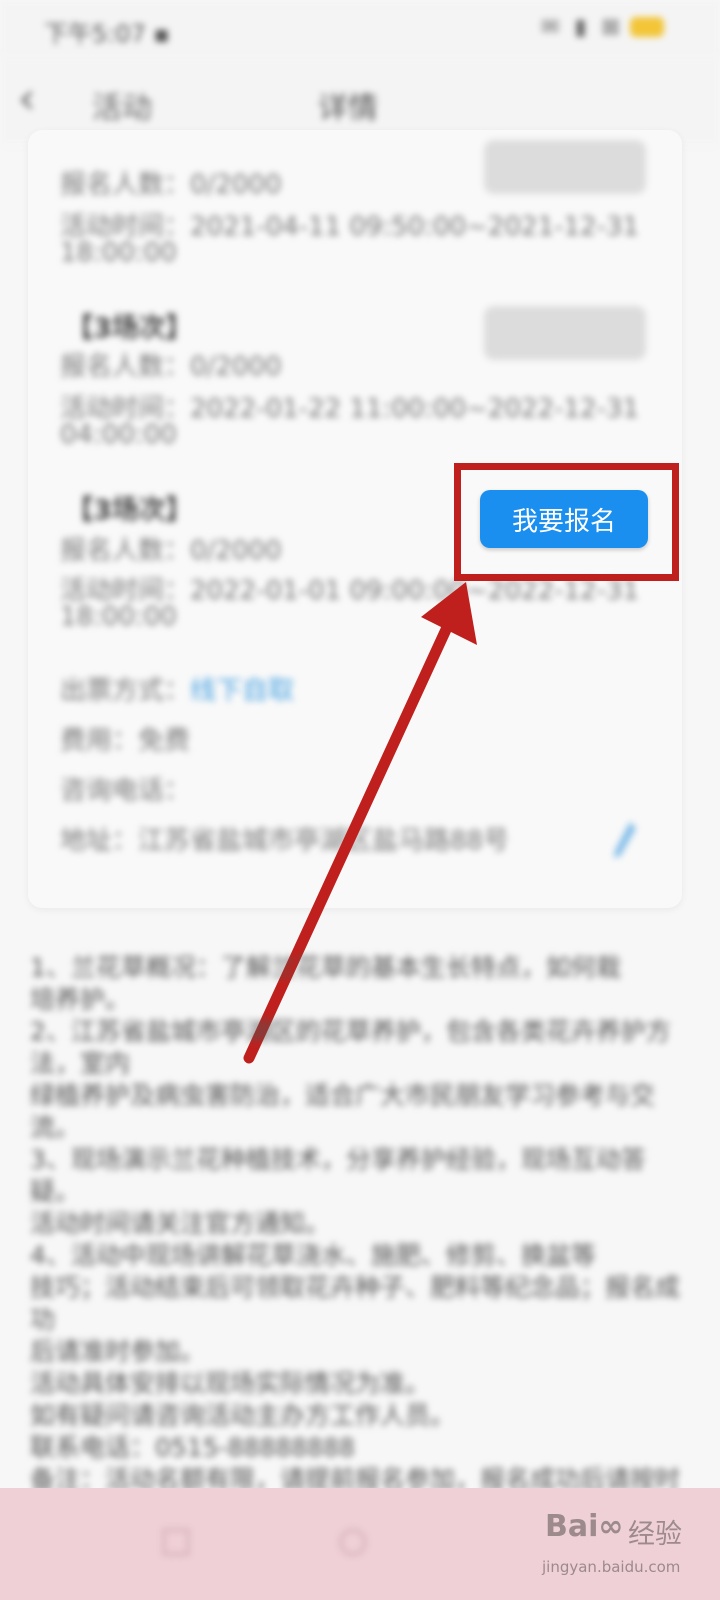 The width and height of the screenshot is (720, 1600). What do you see at coordinates (350, 1047) in the screenshot?
I see `article-line: 2、江苏省盐城市亭湖区的花草养护，包含各类花卉养护方法，室内` at bounding box center [350, 1047].